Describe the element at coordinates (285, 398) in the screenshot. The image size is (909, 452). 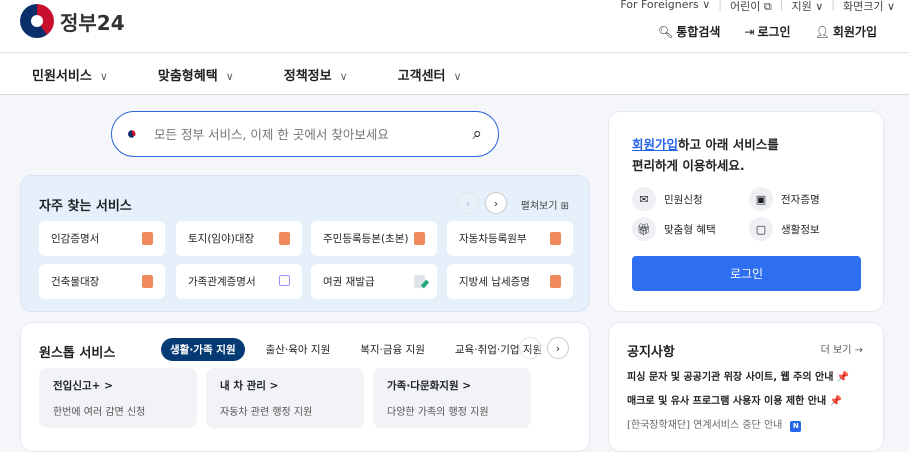
I see `onestop-card: 내 차 관리 > 자동차 관련 행정 지원` at that location.